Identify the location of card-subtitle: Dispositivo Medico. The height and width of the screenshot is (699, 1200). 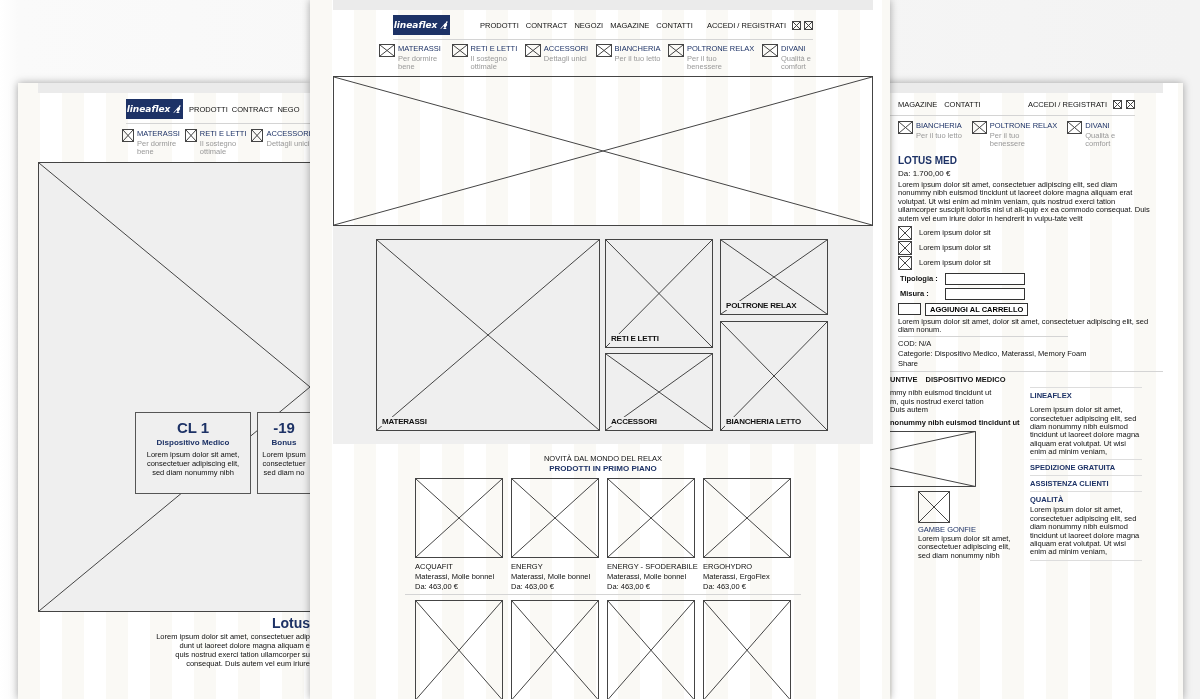
(193, 442).